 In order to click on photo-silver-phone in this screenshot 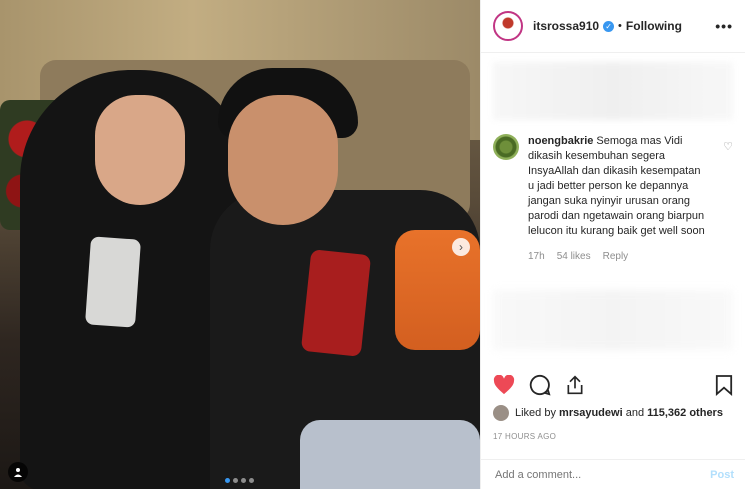, I will do `click(113, 282)`.